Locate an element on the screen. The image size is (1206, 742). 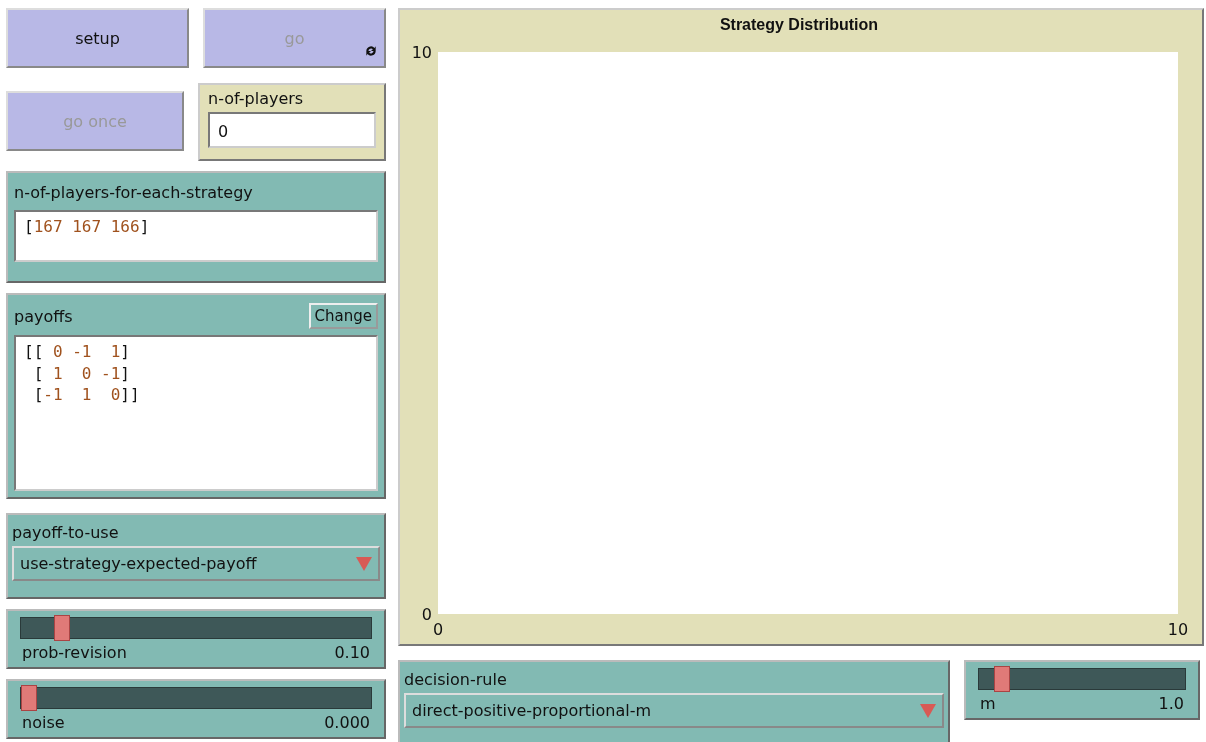
dropdown: use-strategy-expected-payoff is located at coordinates (196, 563).